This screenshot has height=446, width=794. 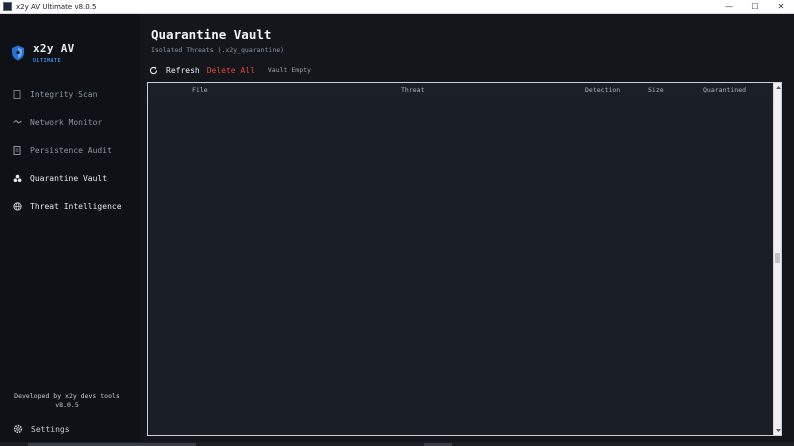 What do you see at coordinates (47, 61) in the screenshot?
I see `brand-edition: ULTIMATE` at bounding box center [47, 61].